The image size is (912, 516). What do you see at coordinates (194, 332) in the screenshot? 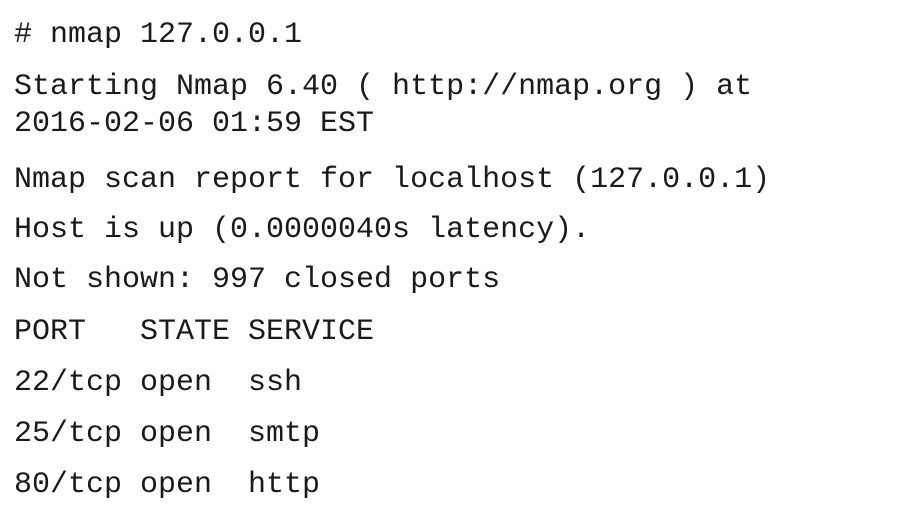
I see `ports-table-header: PORT STATE SERVICE` at bounding box center [194, 332].